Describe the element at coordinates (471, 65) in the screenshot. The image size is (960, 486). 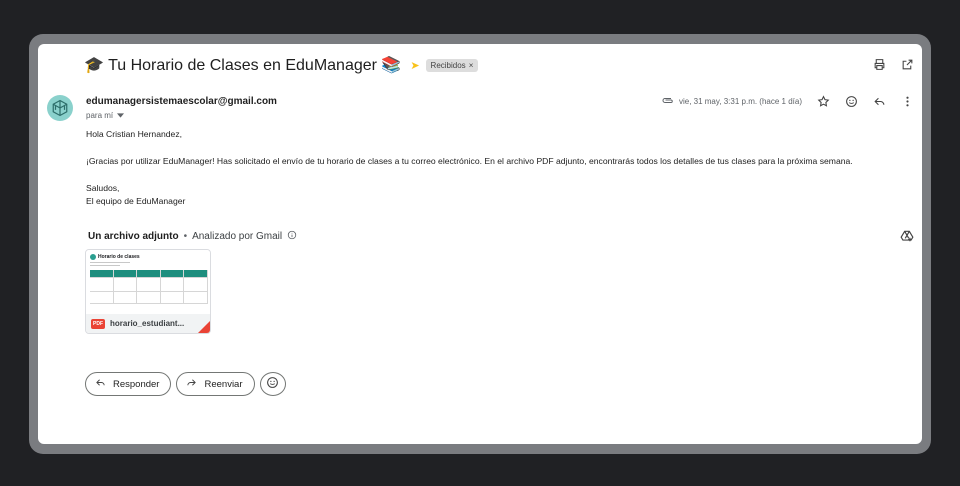
I see `label-remove-icon: ×` at that location.